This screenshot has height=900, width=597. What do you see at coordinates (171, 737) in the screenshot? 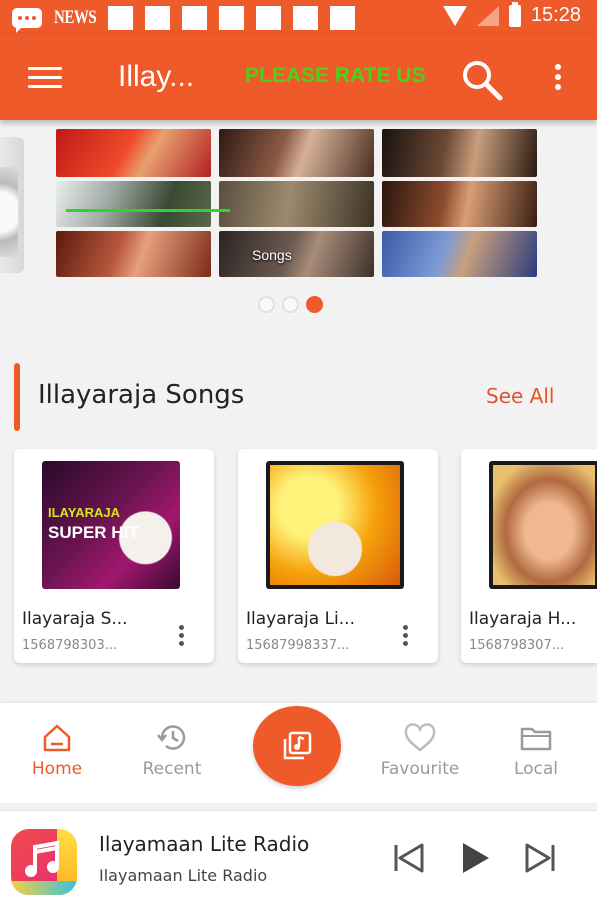
I see `history-icon` at bounding box center [171, 737].